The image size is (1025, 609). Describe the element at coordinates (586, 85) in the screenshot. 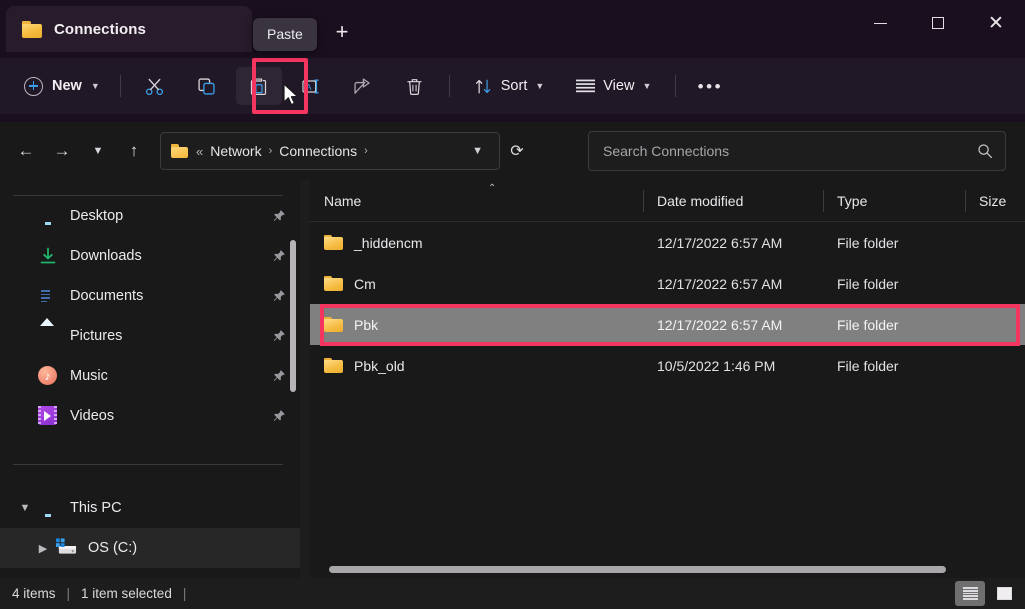

I see `view-icon` at that location.